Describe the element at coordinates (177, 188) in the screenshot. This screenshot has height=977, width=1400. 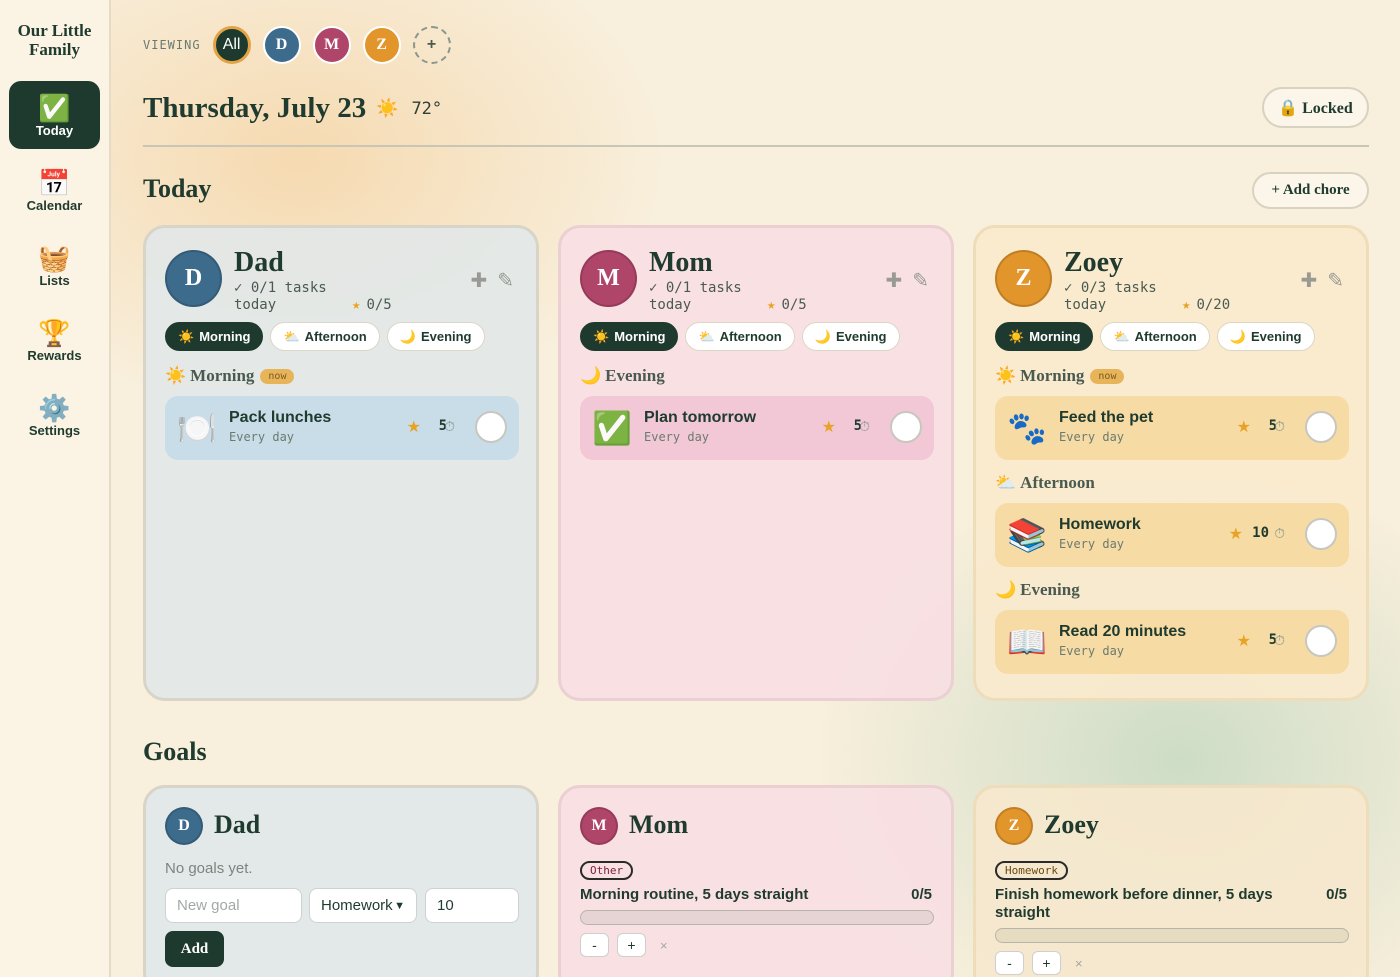
I see `today-title: Today` at that location.